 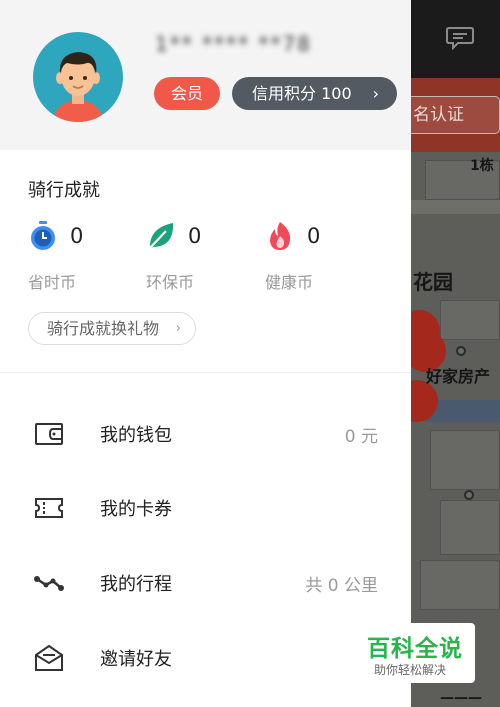 I want to click on menu-item-trips: 我的行程 共 0 公里, so click(x=205, y=583).